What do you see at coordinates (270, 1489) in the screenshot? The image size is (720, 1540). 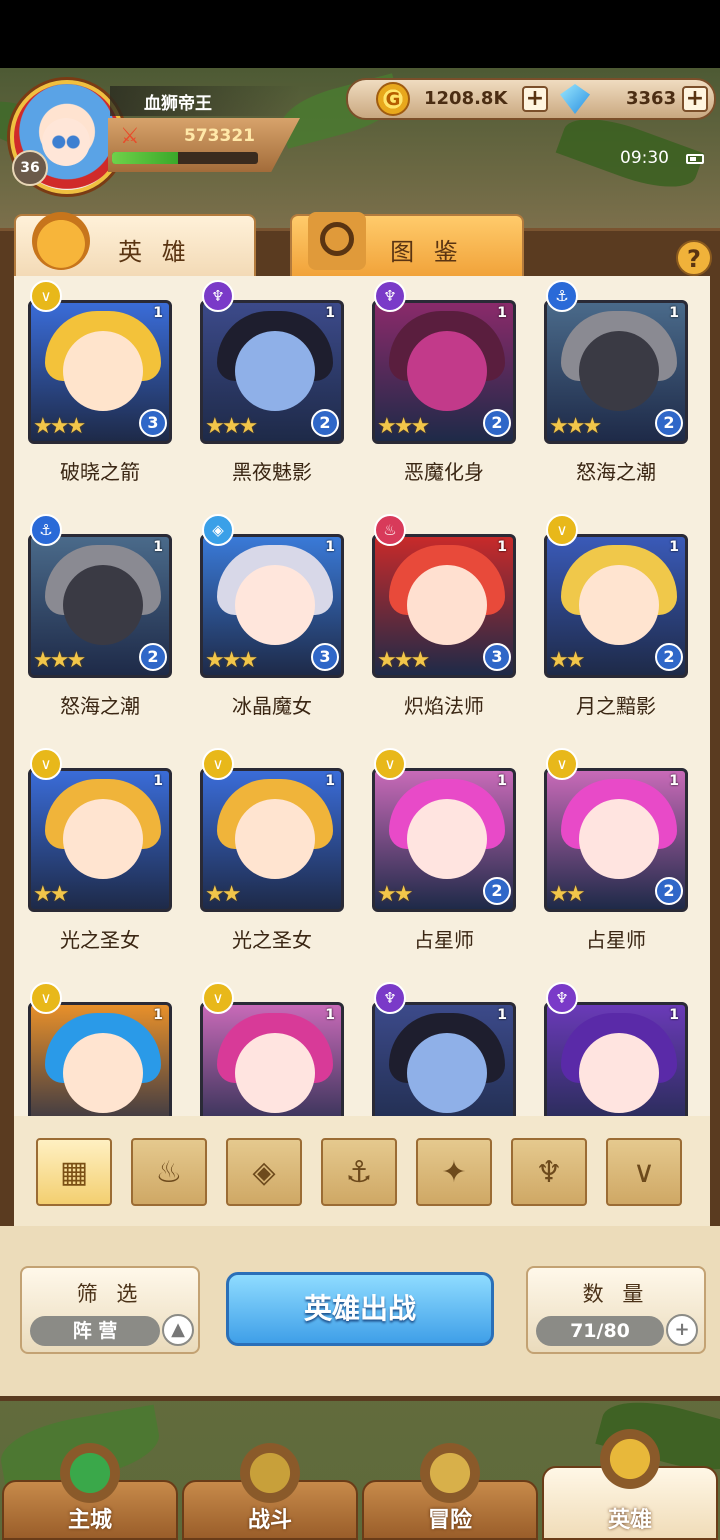 I see `nav-tab-1: 战斗` at bounding box center [270, 1489].